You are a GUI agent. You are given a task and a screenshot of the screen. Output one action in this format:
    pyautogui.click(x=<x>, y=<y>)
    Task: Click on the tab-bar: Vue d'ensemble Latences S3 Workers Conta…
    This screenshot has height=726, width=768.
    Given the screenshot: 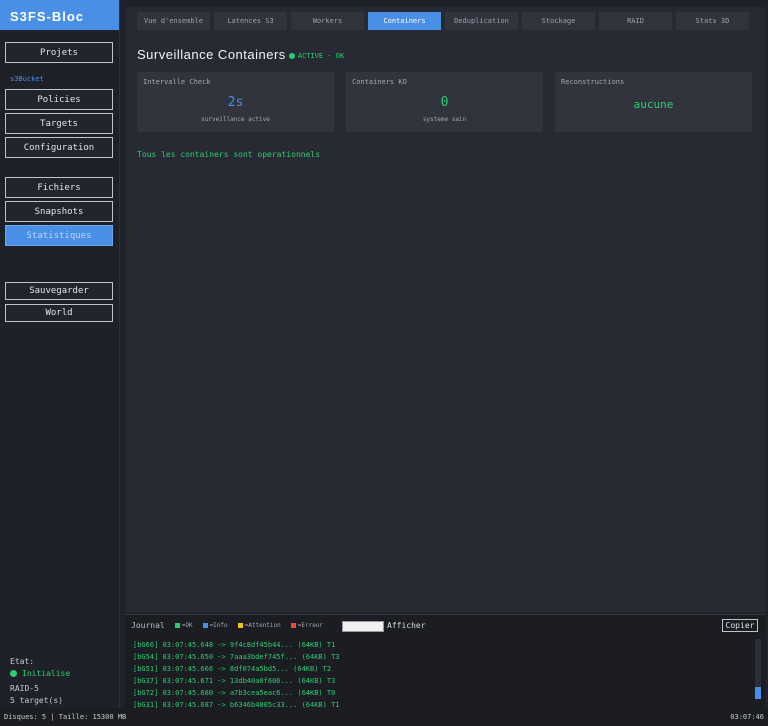 What is the action you would take?
    pyautogui.click(x=443, y=21)
    